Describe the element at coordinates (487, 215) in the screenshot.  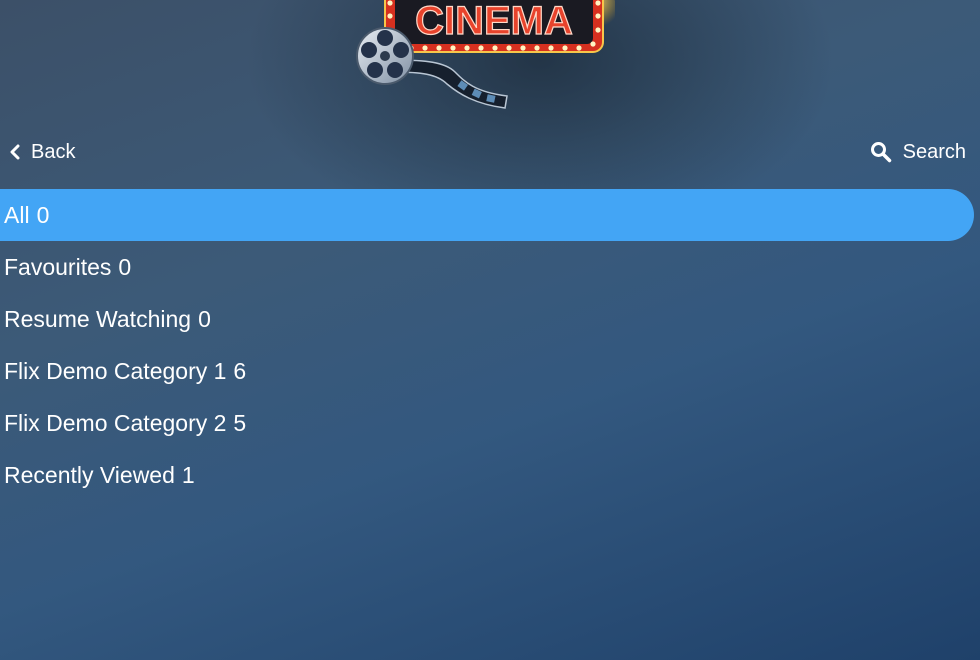
I see `category-item-all: All 0` at that location.